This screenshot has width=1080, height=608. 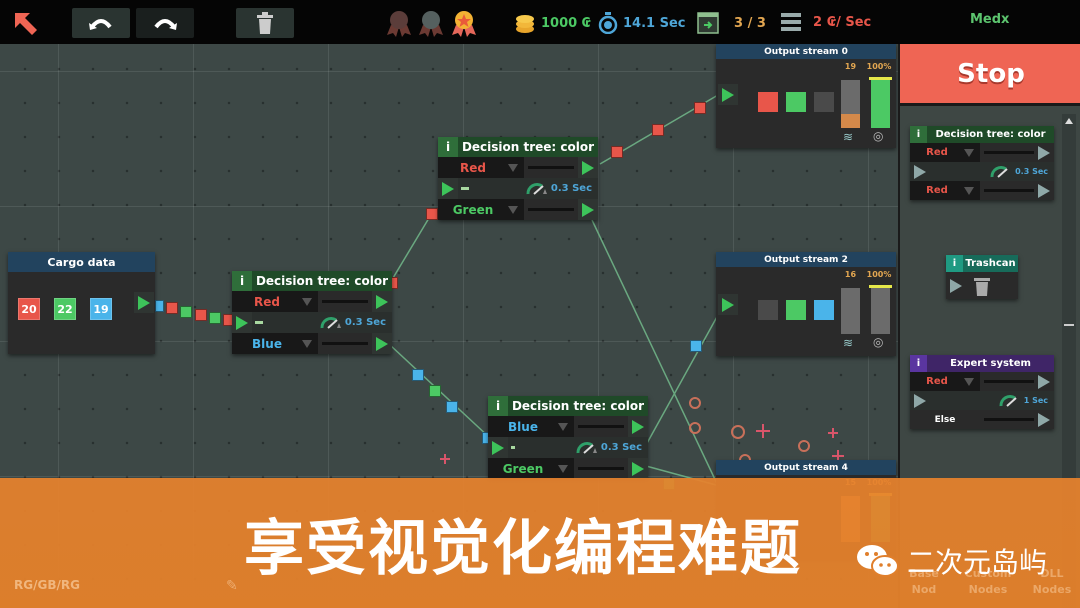 I want to click on layers-icon: ≋, so click(x=848, y=343).